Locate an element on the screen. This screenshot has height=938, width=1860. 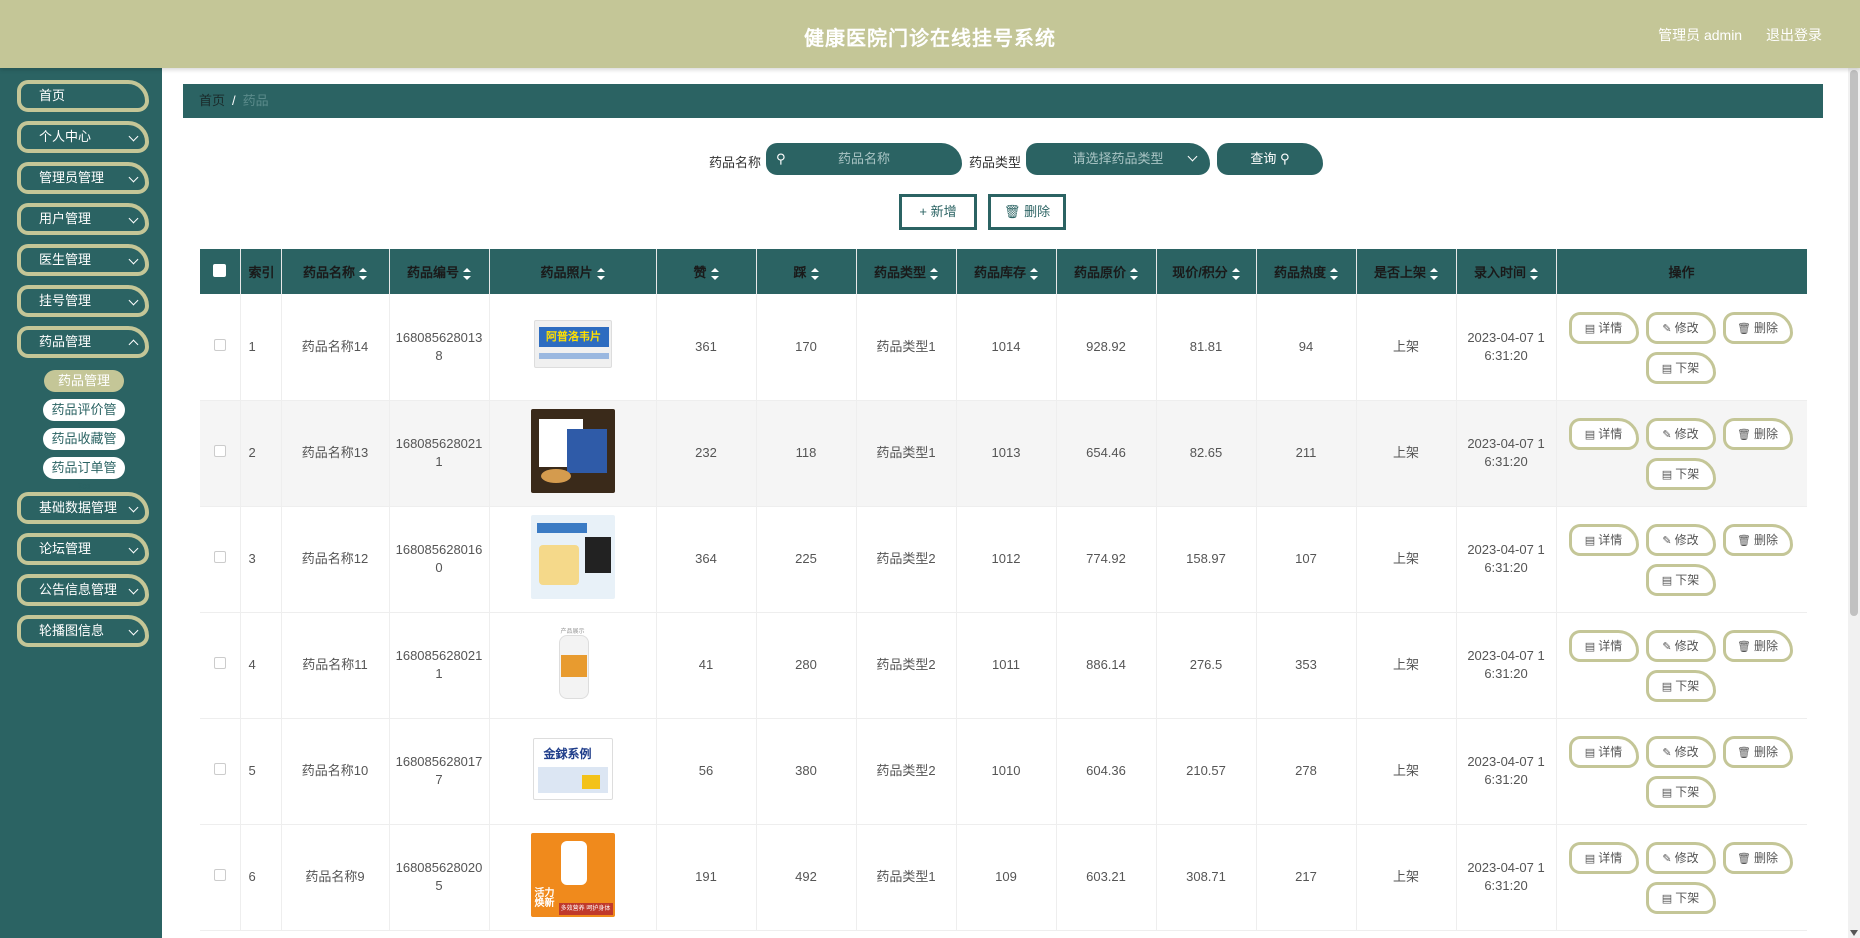
sidebar-item-home: 首页 is located at coordinates (83, 96).